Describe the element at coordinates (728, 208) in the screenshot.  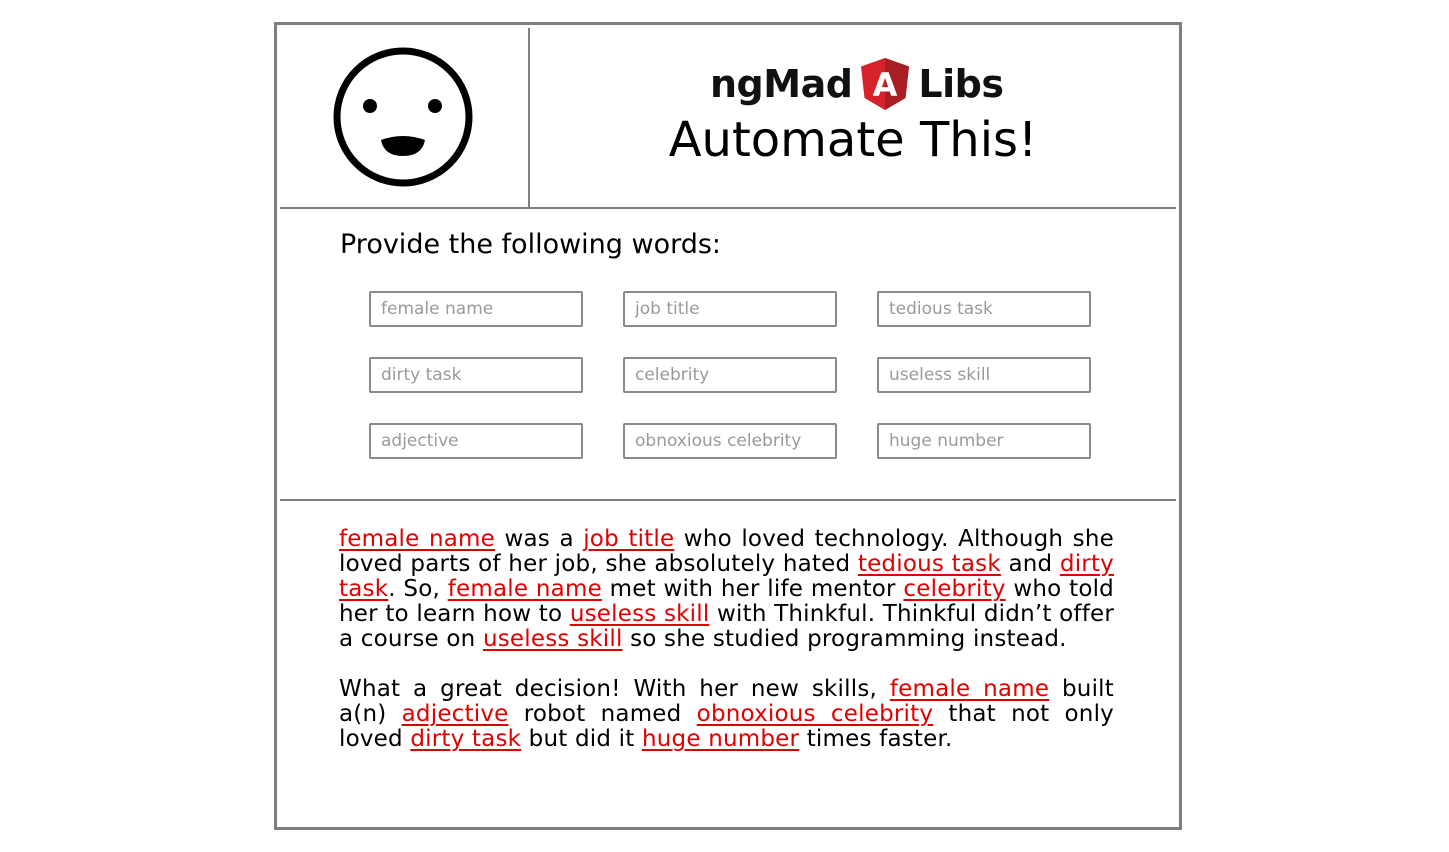
I see `header-divider` at that location.